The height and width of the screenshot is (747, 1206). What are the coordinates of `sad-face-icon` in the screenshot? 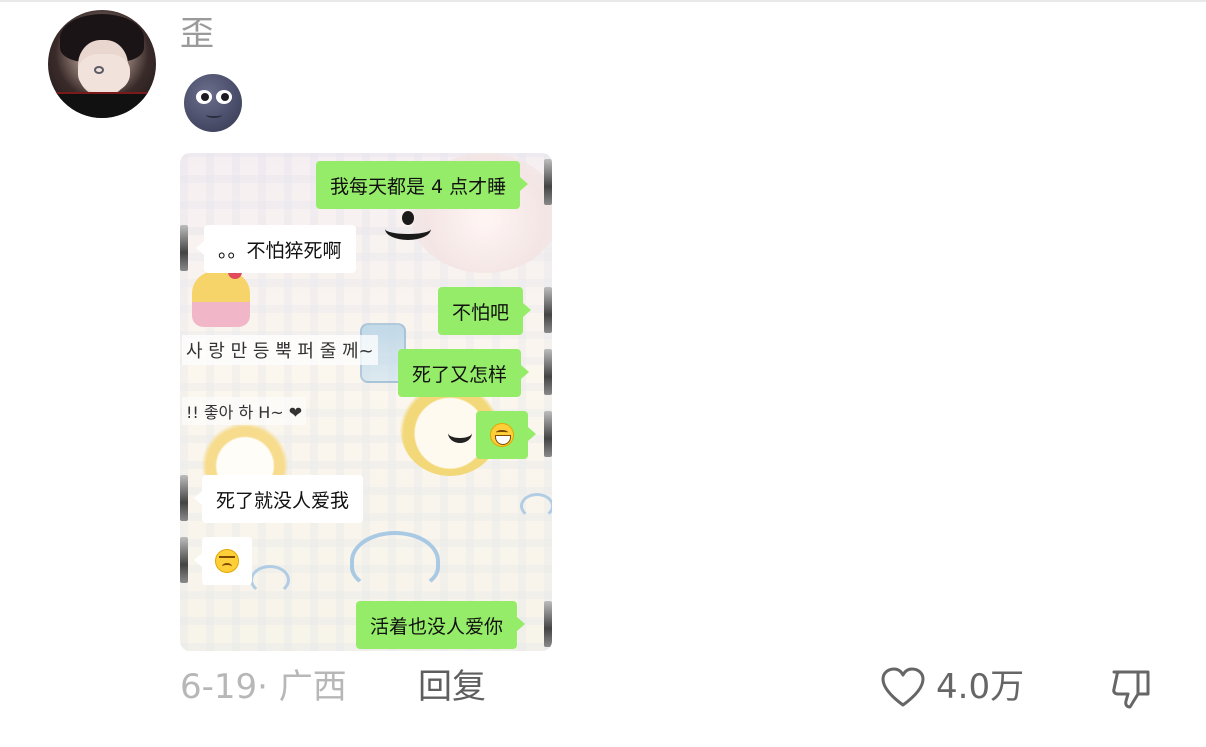 It's located at (227, 561).